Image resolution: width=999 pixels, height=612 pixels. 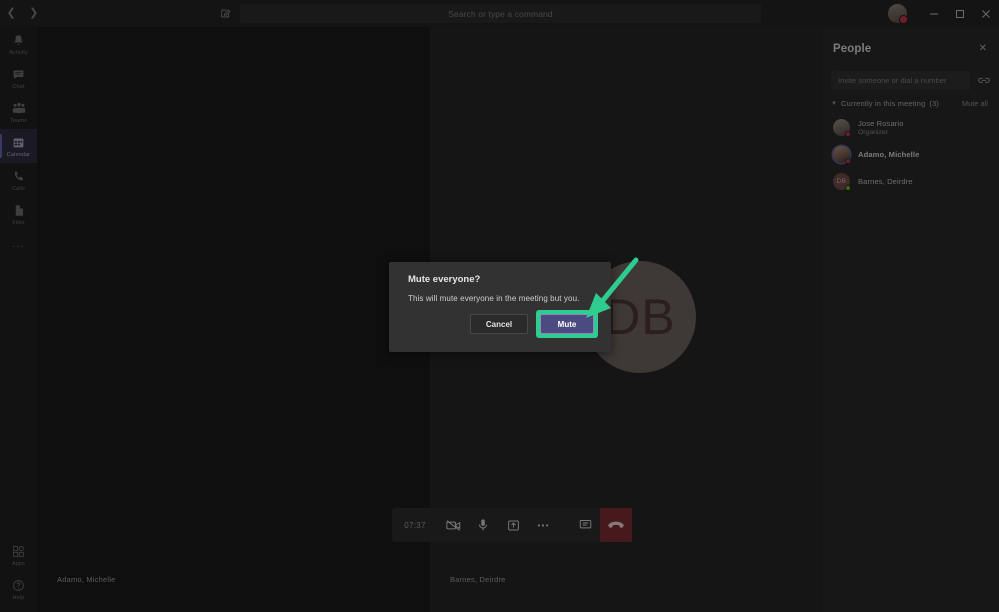 I want to click on cancel-button: Cancel, so click(x=499, y=324).